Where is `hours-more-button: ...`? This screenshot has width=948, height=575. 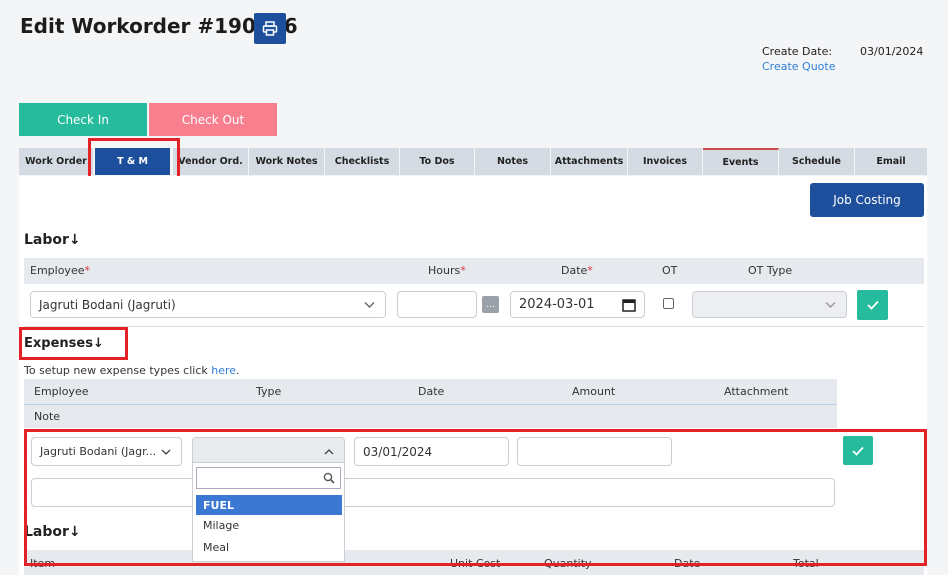 hours-more-button: ... is located at coordinates (490, 304).